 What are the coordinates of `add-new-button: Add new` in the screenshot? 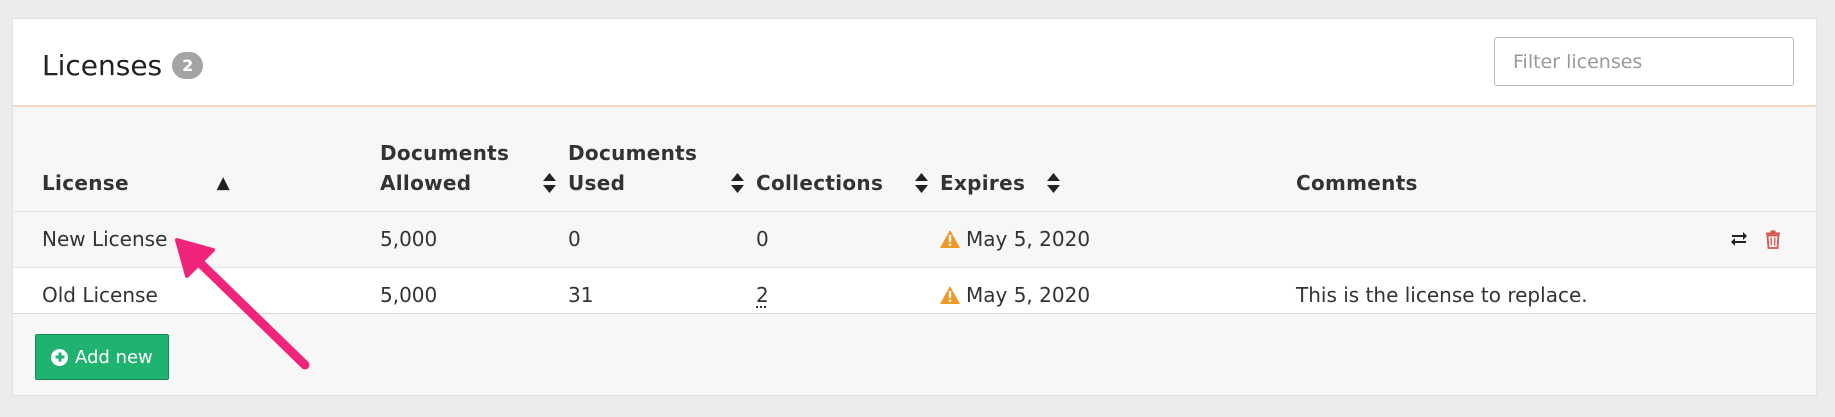 It's located at (102, 357).